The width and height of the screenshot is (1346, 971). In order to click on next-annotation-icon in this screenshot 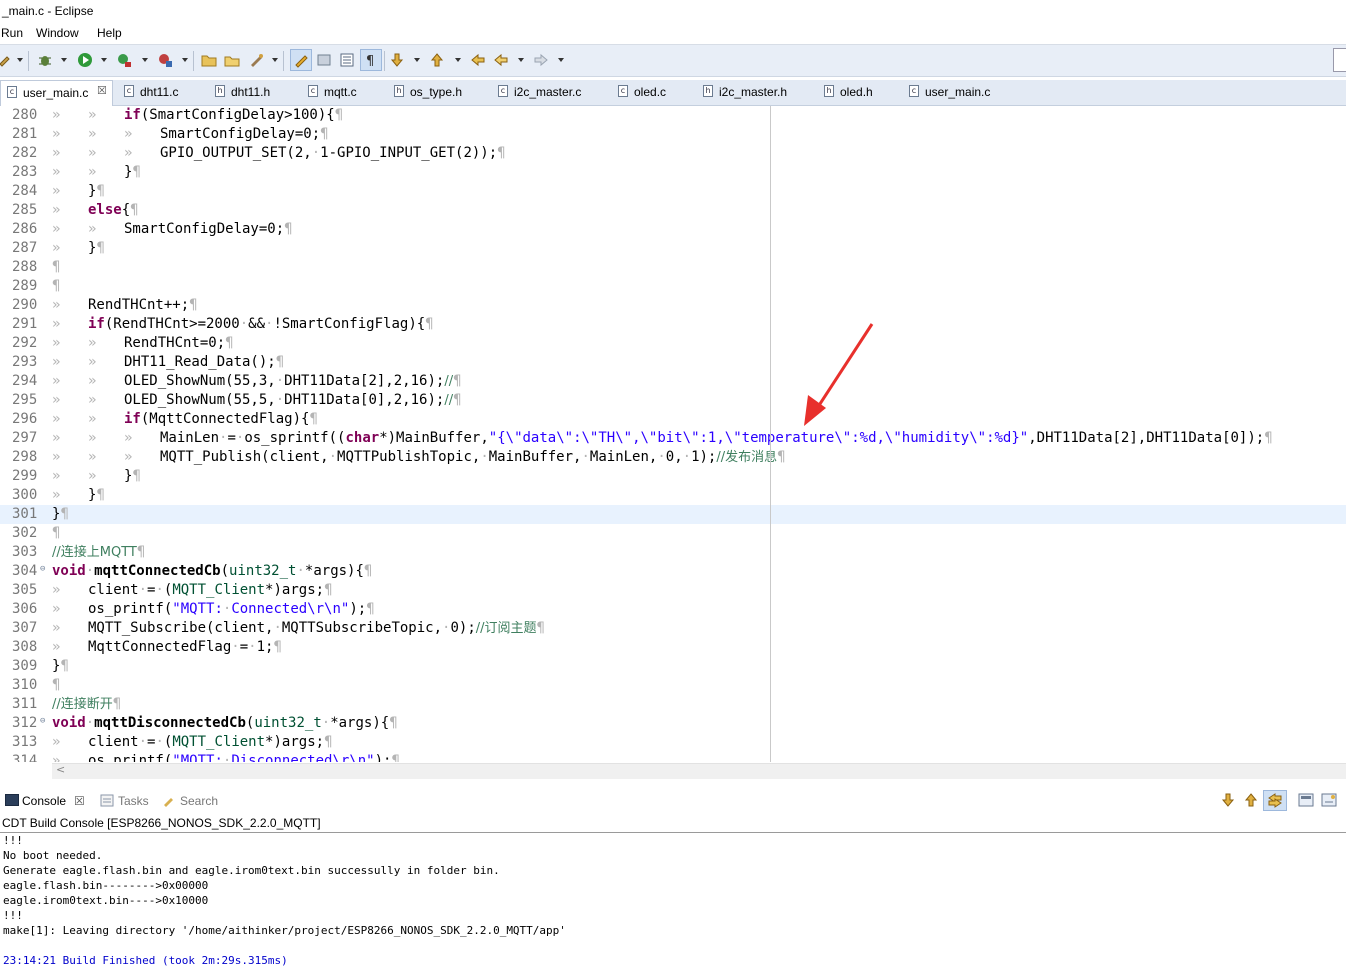, I will do `click(397, 60)`.